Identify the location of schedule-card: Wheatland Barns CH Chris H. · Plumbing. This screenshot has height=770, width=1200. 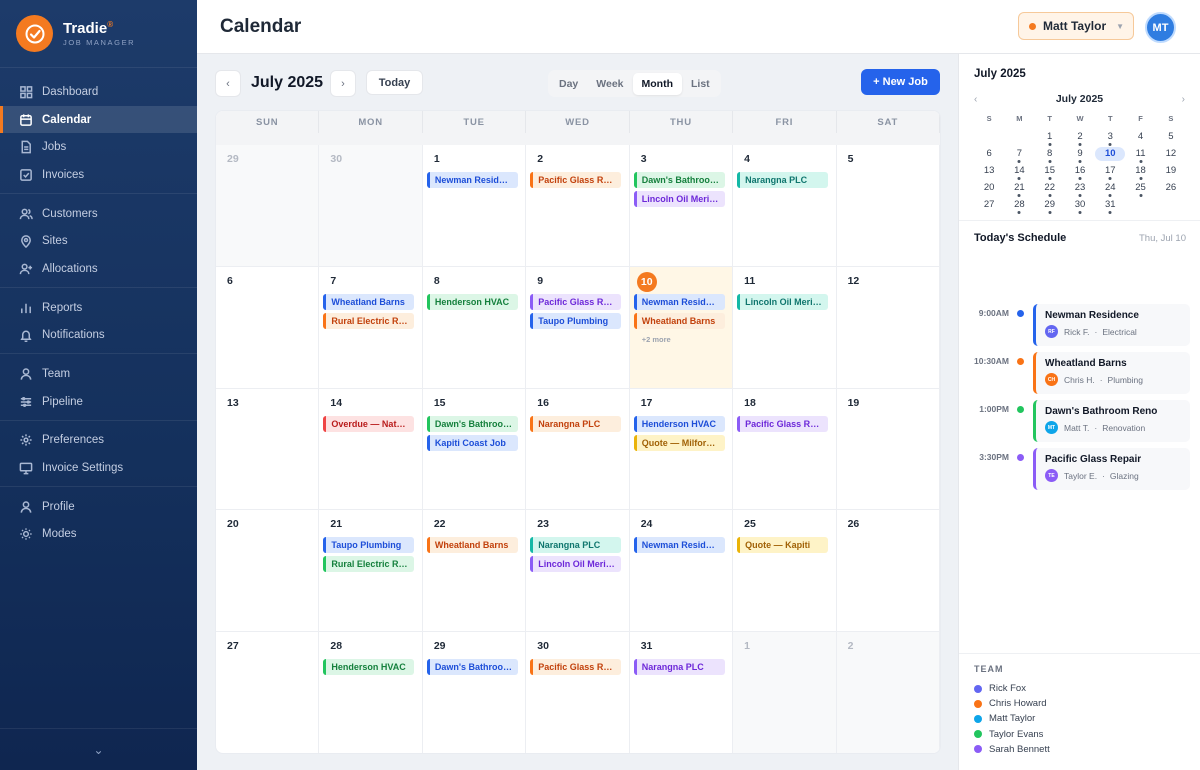
(1111, 373).